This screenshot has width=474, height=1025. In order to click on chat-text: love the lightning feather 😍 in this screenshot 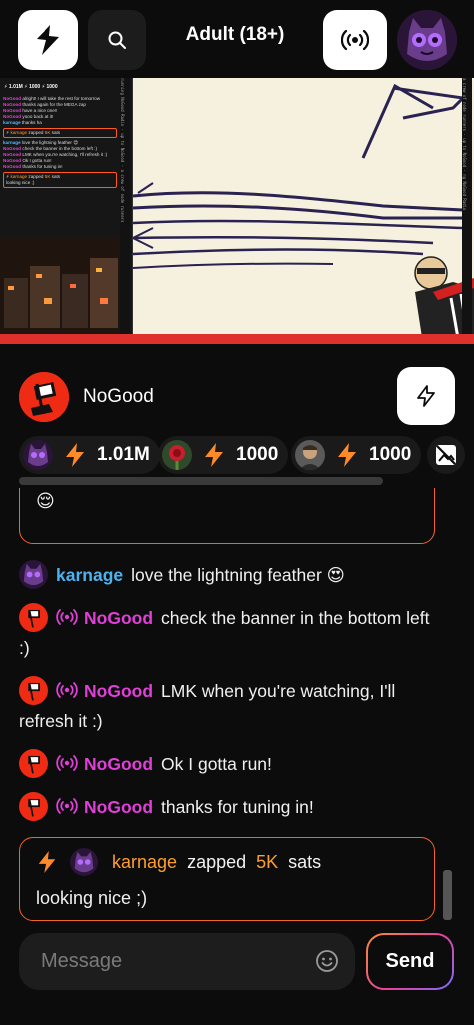, I will do `click(238, 575)`.